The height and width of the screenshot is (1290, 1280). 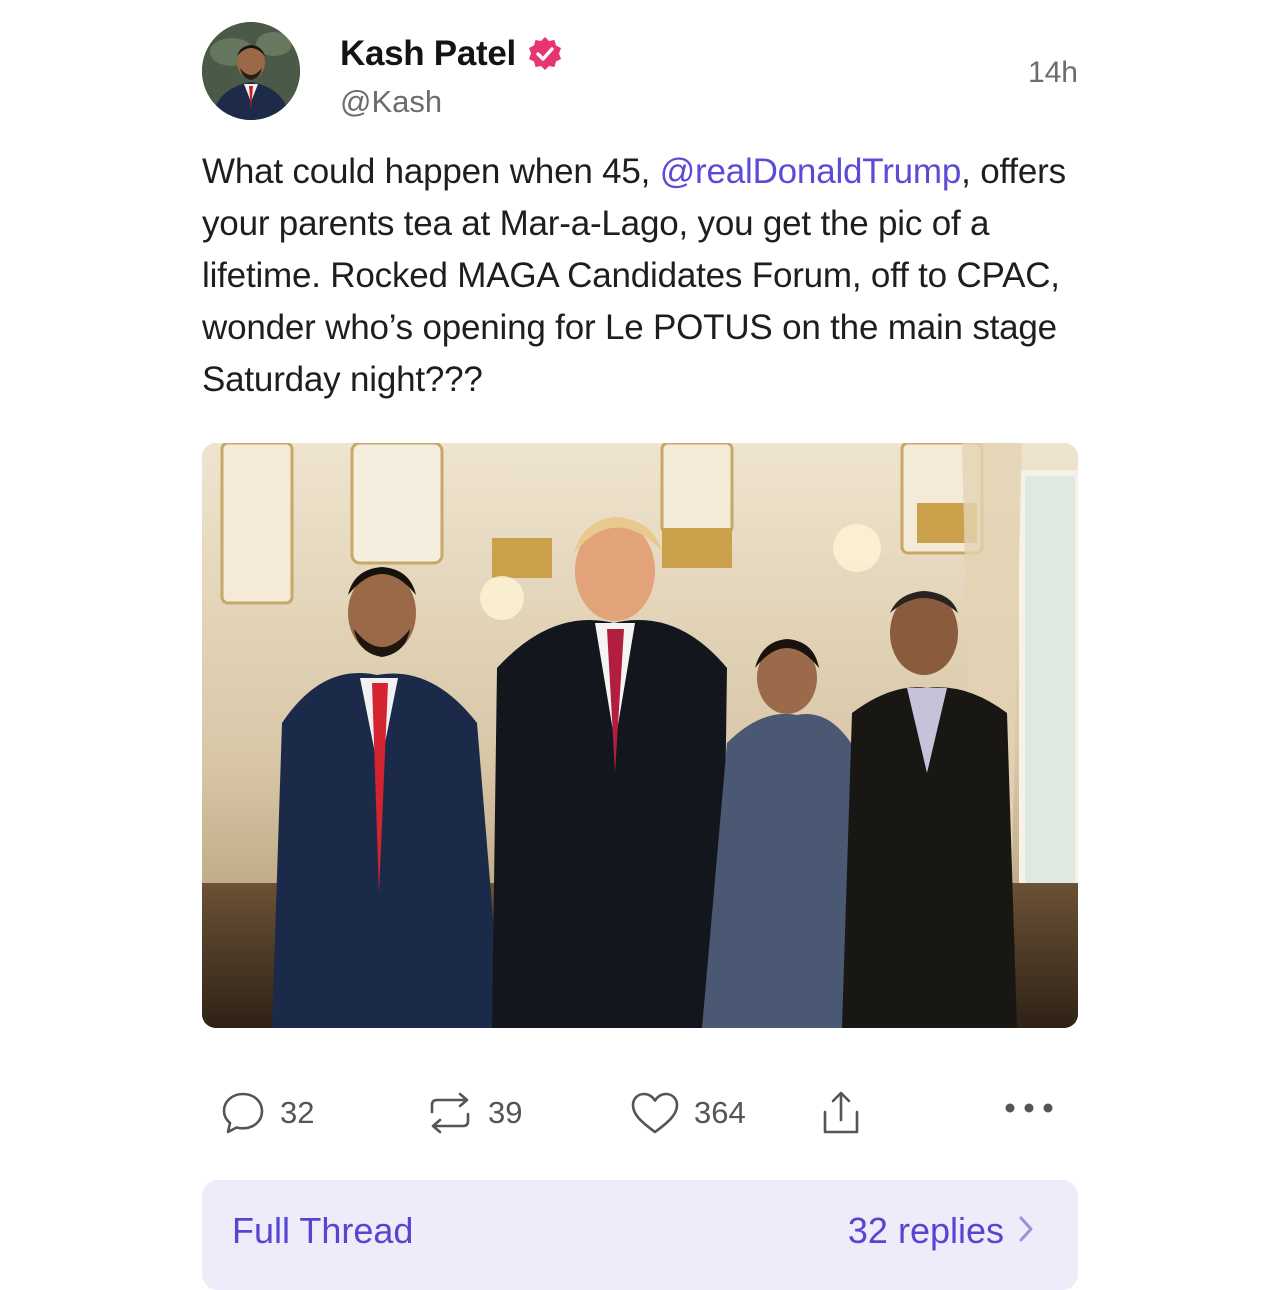 I want to click on author-name: Kash Patel, so click(x=428, y=54).